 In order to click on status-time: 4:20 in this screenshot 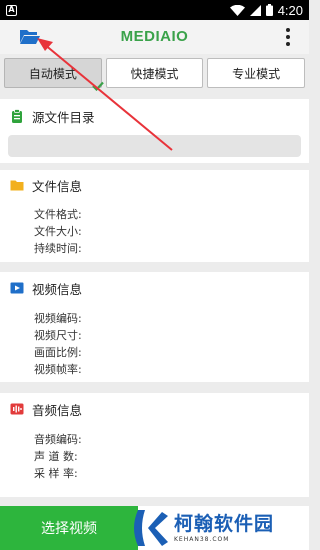, I will do `click(290, 10)`.